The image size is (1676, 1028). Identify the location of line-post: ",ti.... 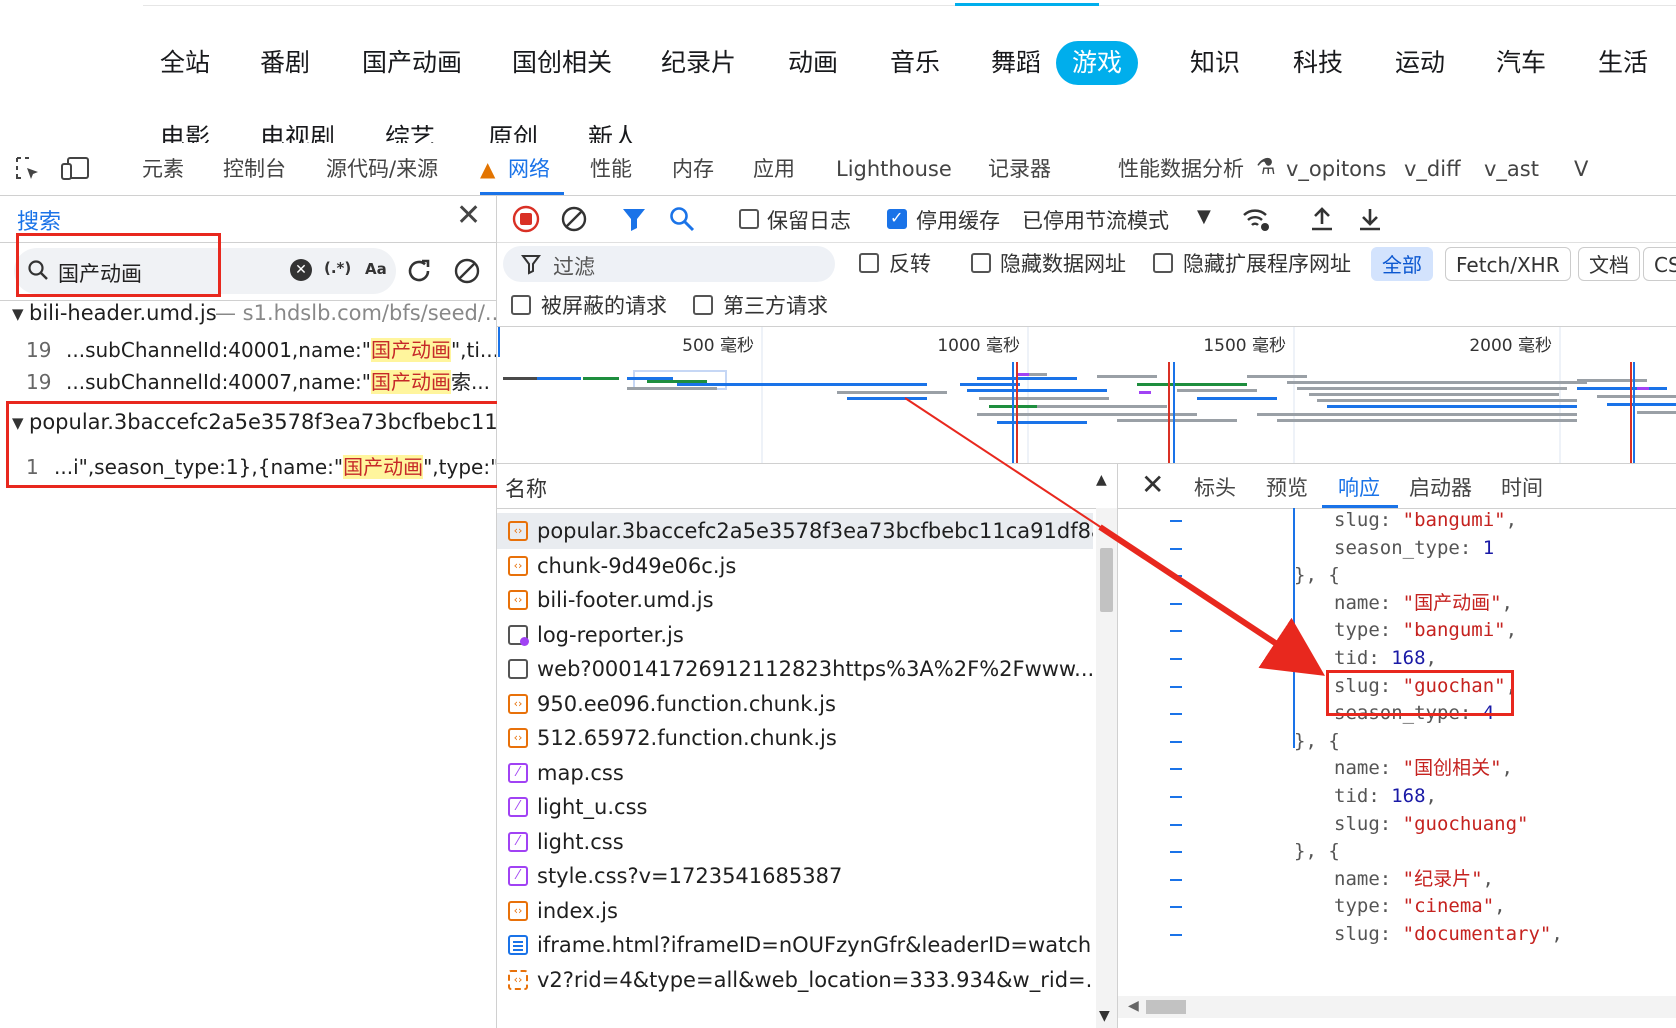
(473, 350).